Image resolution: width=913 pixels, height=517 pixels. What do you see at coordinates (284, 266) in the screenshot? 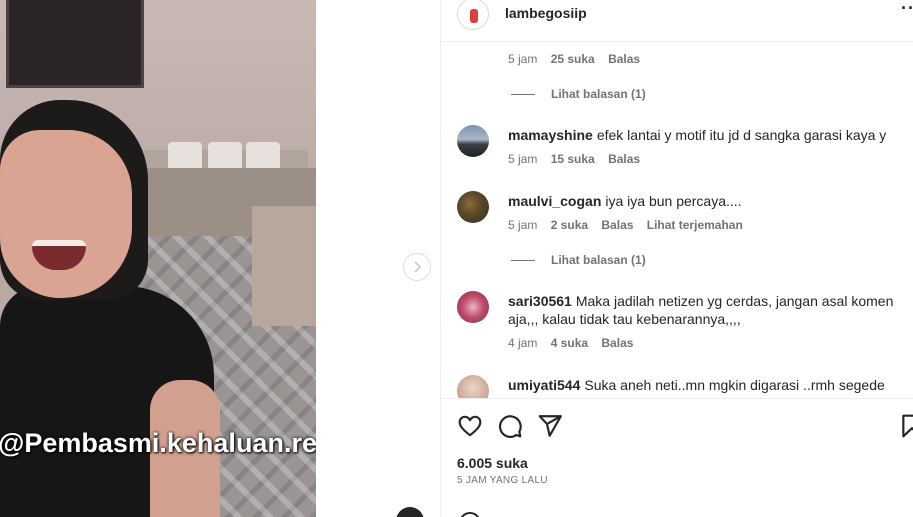
I see `media-cabinet` at bounding box center [284, 266].